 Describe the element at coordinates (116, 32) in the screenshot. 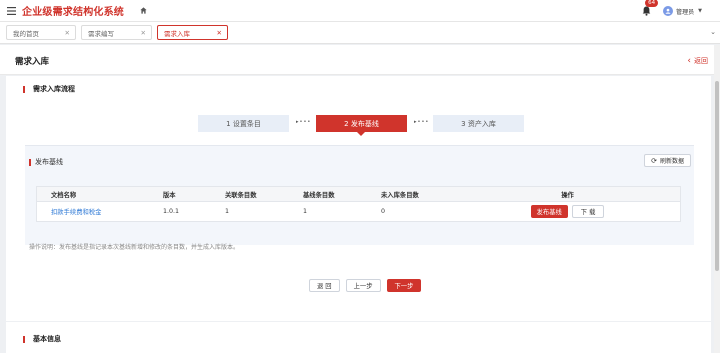

I see `tab-requirement-writing: 需求编写 ✕` at that location.